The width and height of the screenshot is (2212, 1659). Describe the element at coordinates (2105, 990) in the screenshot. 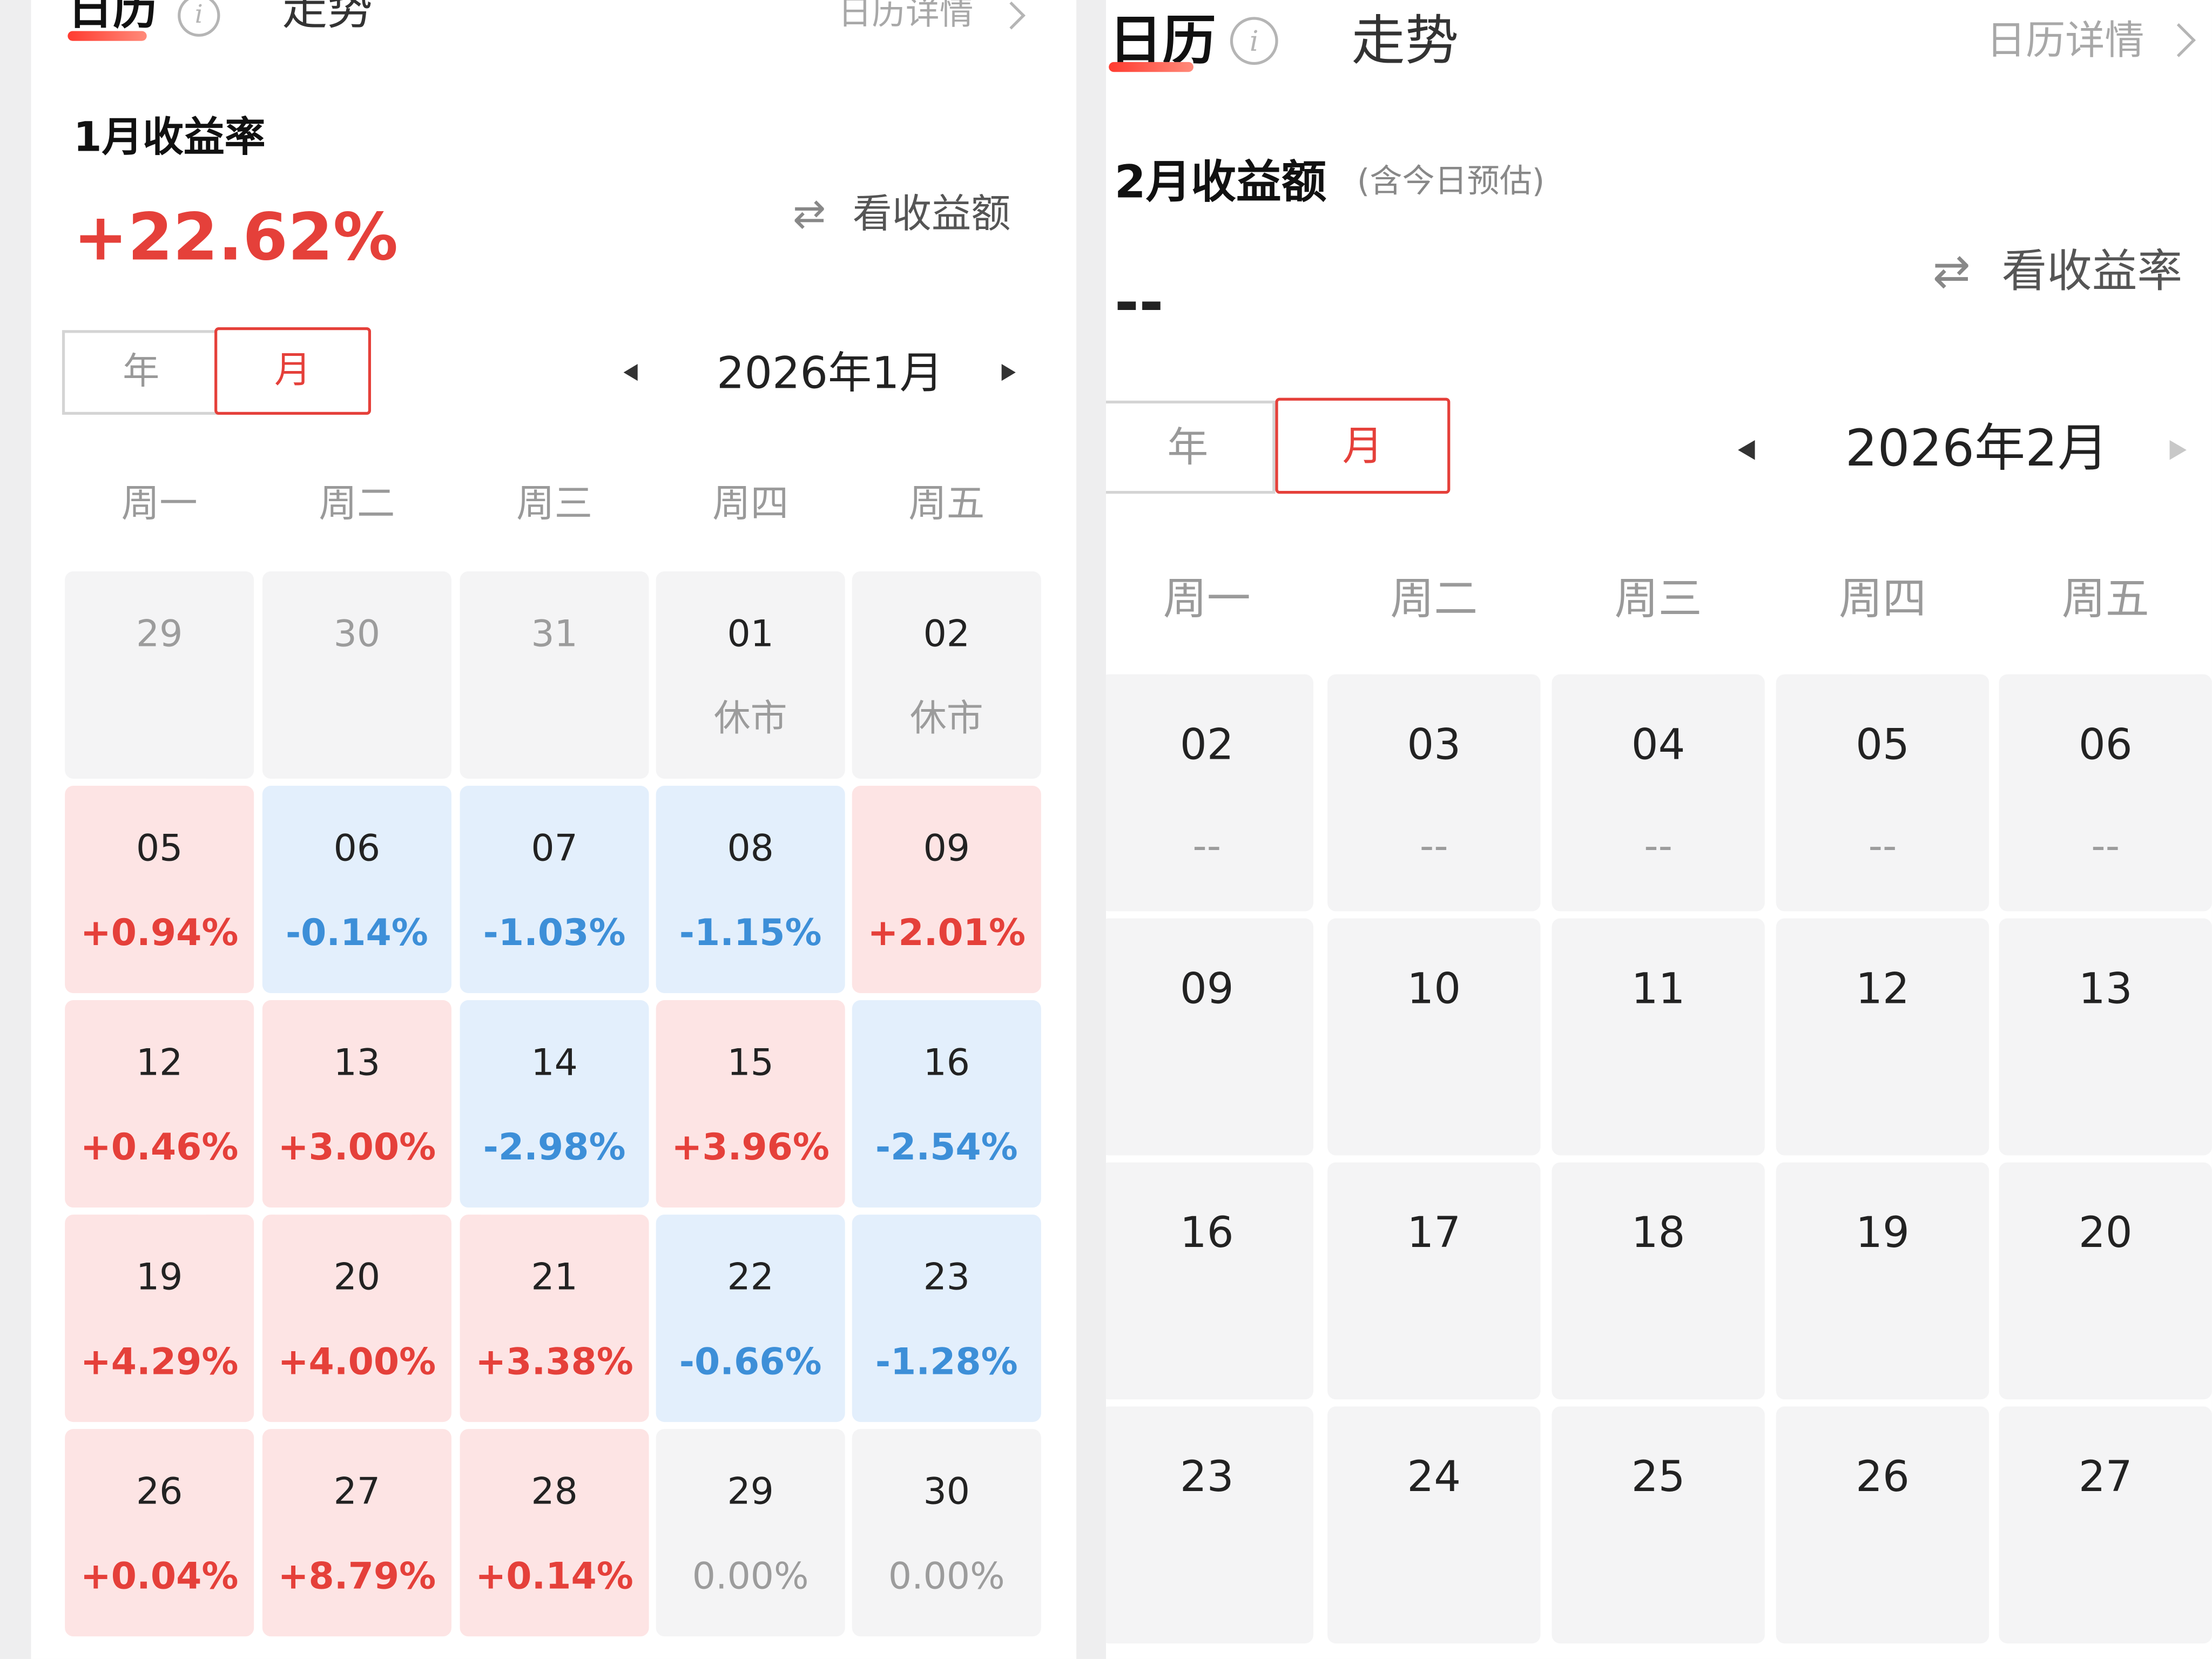

I see `day-number: 13` at that location.